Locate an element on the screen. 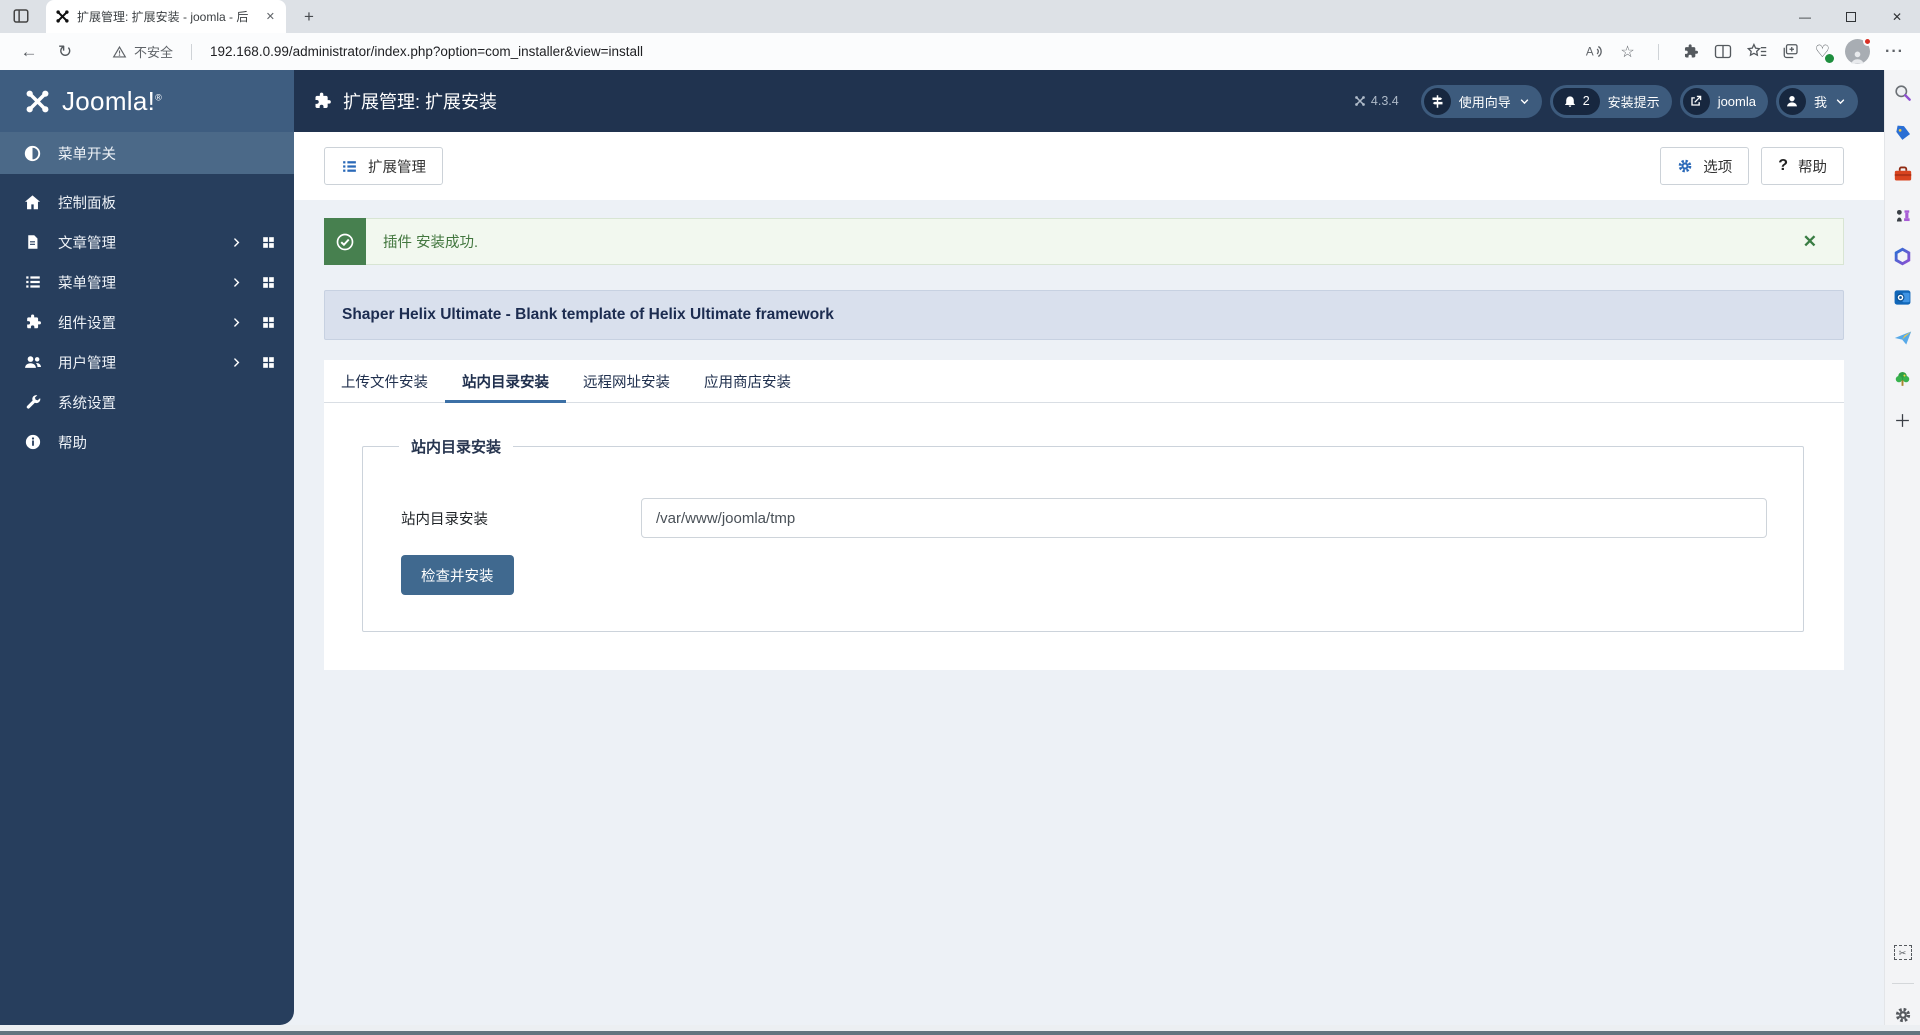  wrench-icon is located at coordinates (32, 402).